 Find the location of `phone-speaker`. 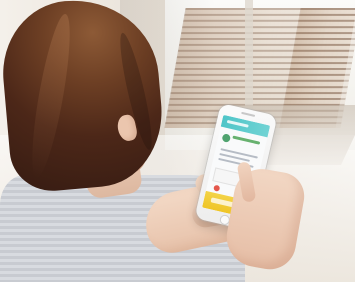

phone-speaker is located at coordinates (248, 114).